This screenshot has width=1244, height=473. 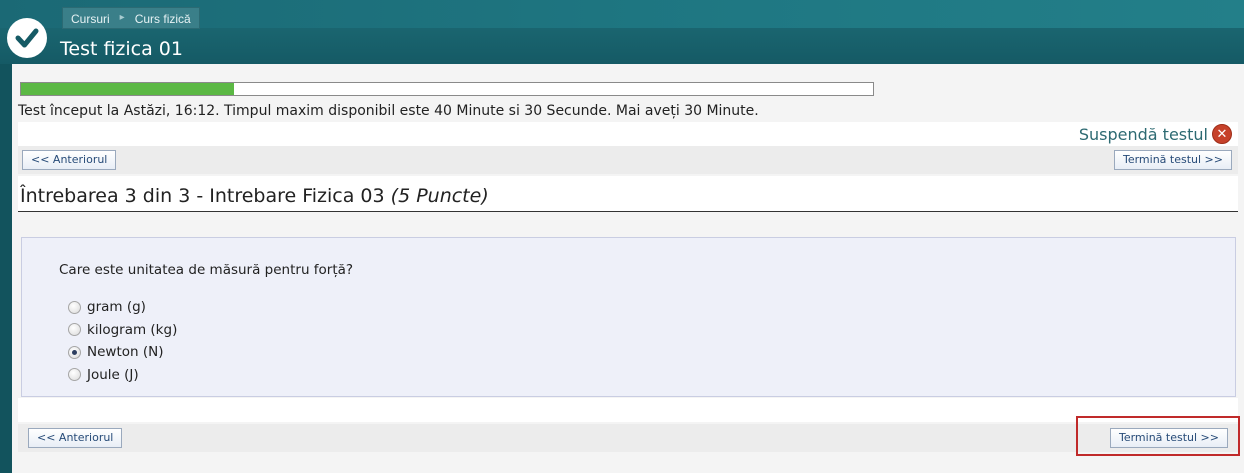 What do you see at coordinates (439, 196) in the screenshot?
I see `question-points: (5 Puncte)` at bounding box center [439, 196].